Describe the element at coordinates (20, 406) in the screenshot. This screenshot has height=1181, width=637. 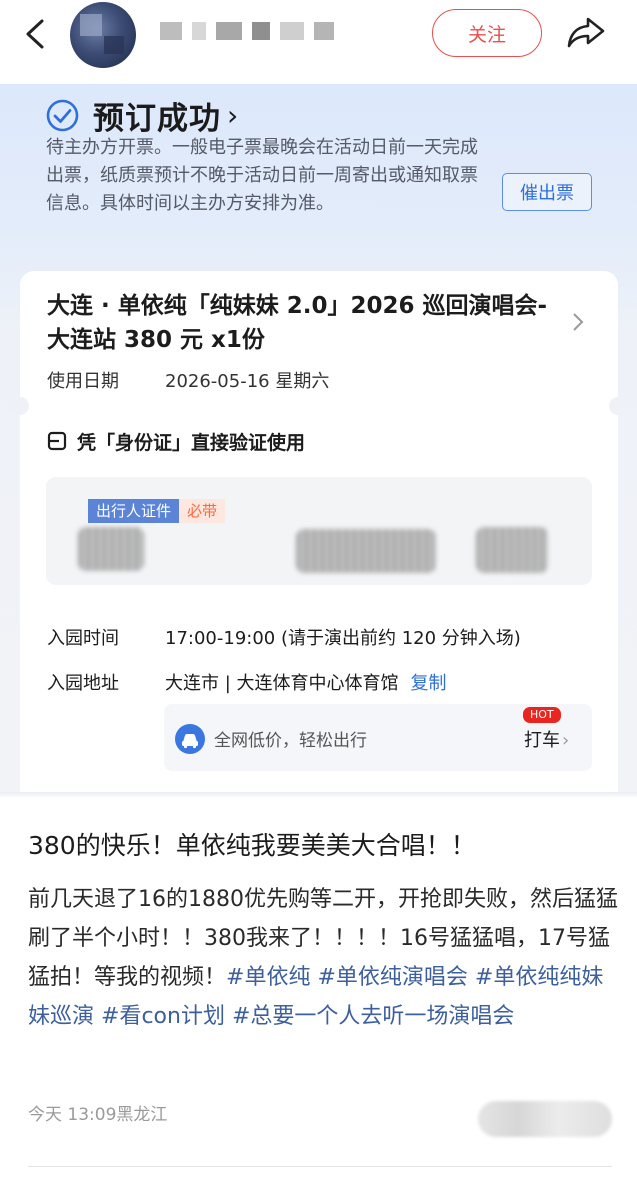
I see `ticket-notch-left` at that location.